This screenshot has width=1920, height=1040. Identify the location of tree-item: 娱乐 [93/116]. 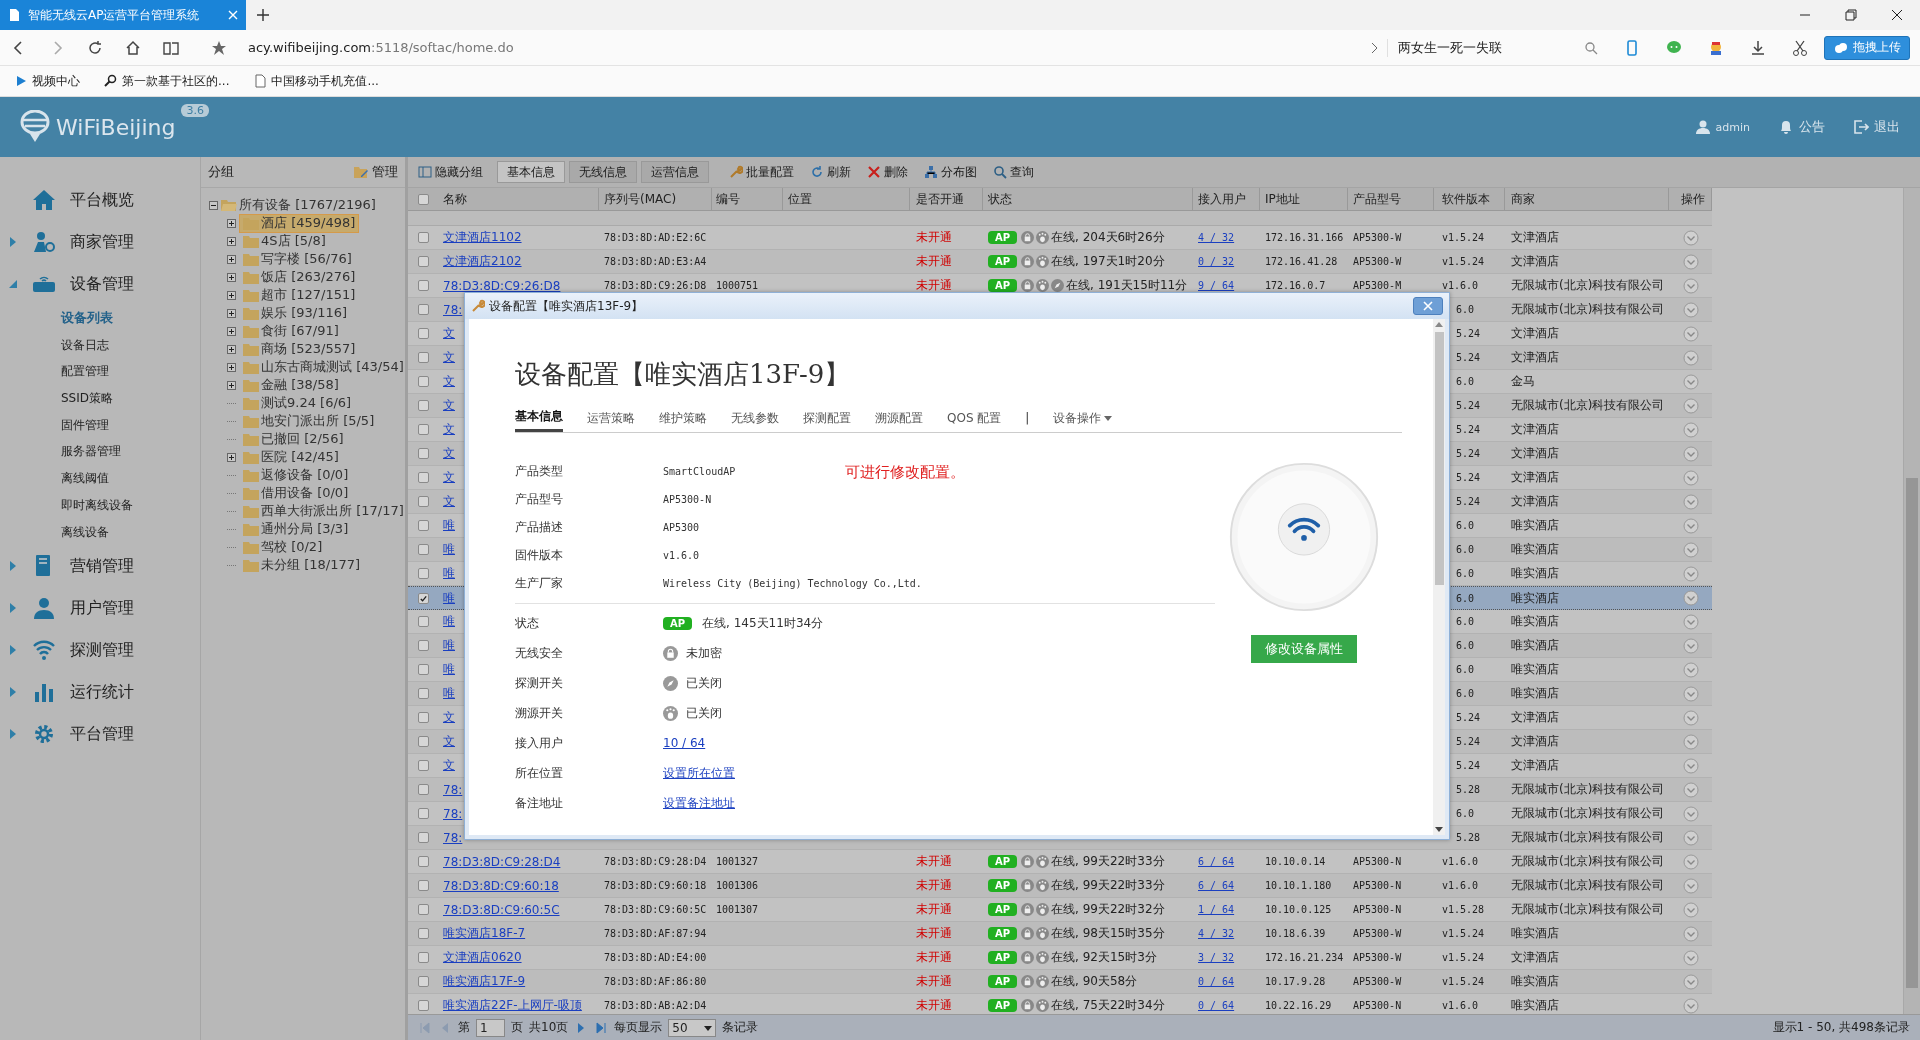
(295, 313).